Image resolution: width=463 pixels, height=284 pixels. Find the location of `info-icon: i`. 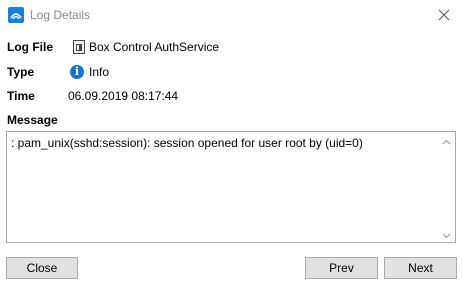

info-icon: i is located at coordinates (77, 72).